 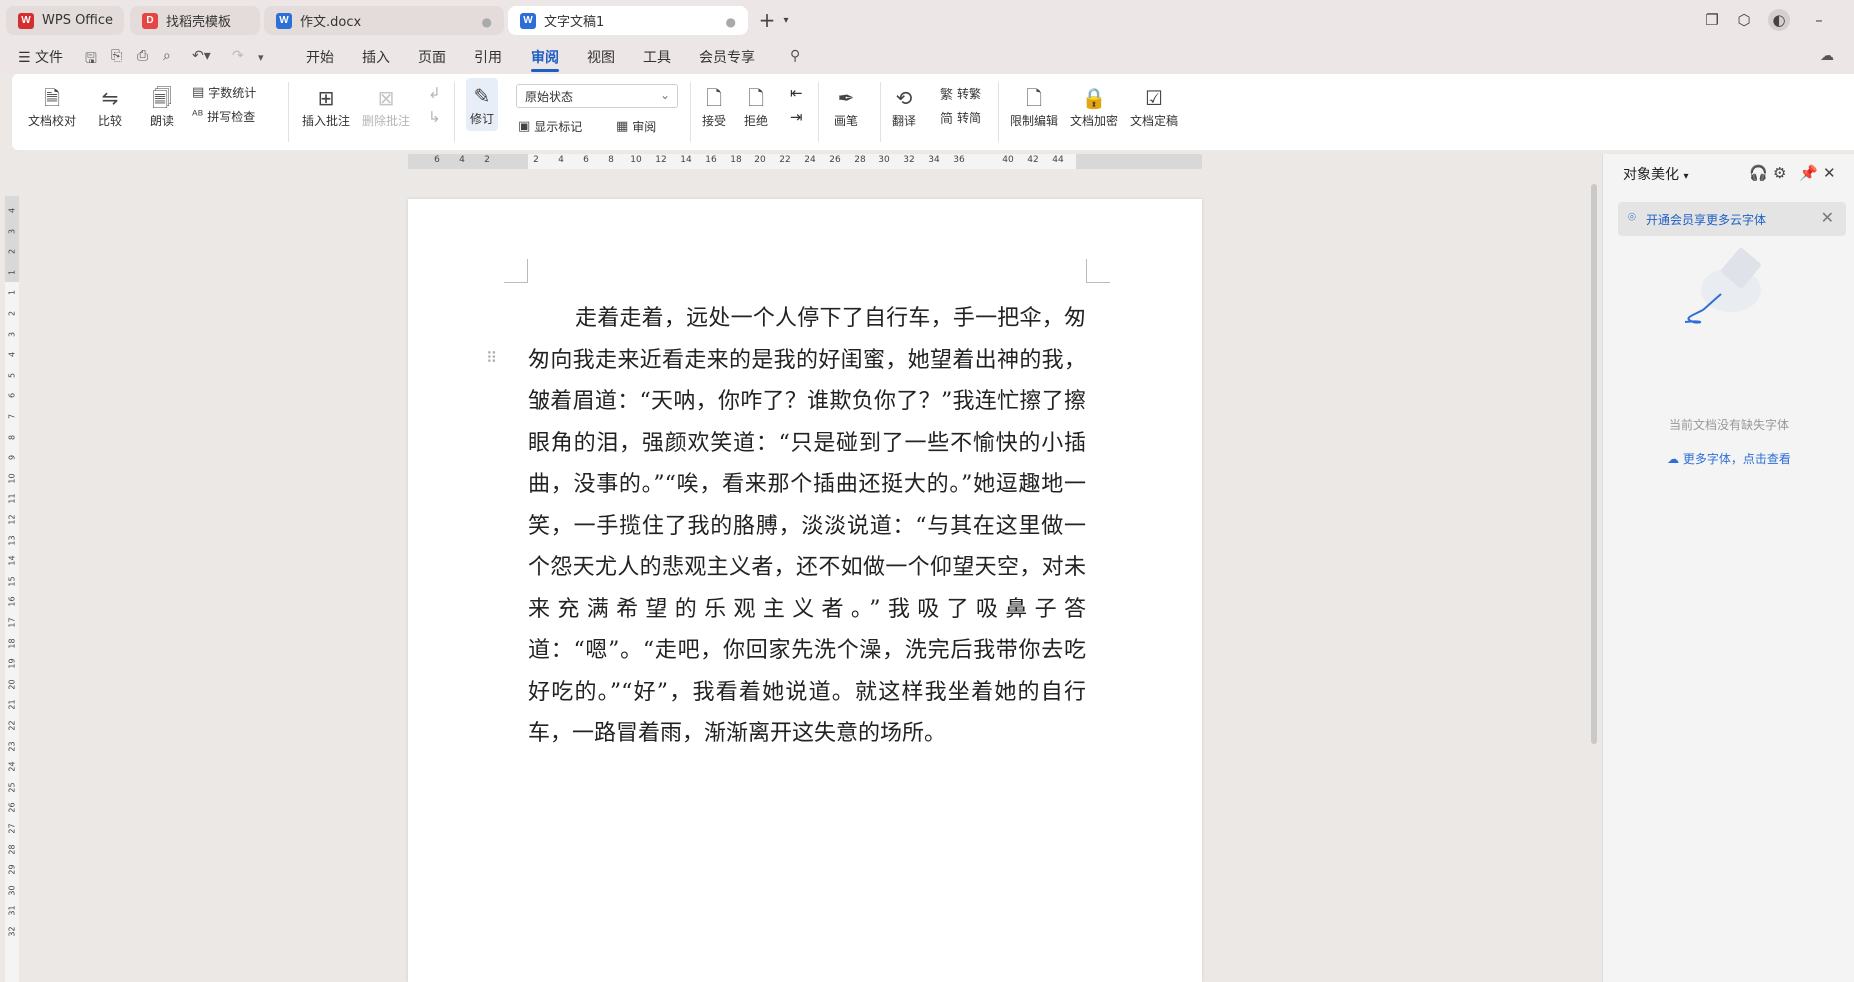 What do you see at coordinates (91, 60) in the screenshot?
I see `save-icon: 🖫` at bounding box center [91, 60].